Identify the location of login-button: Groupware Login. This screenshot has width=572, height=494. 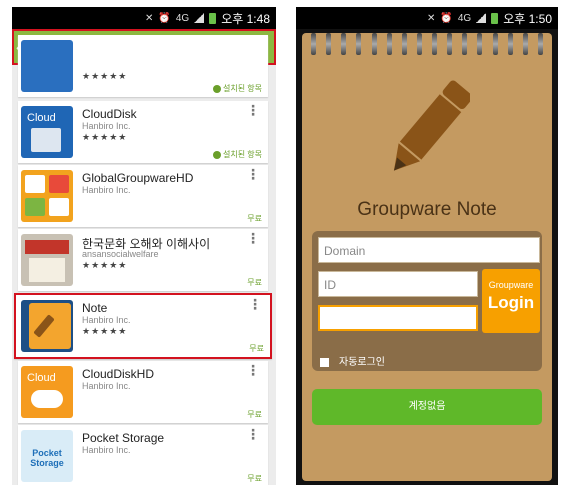
(511, 301).